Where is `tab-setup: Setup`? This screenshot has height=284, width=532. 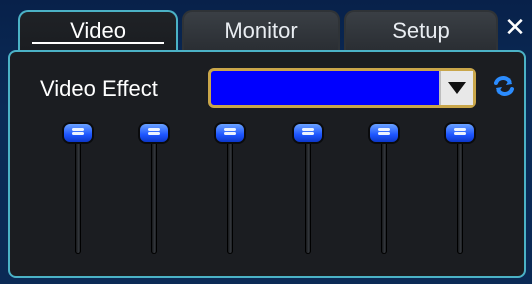
tab-setup: Setup is located at coordinates (421, 30).